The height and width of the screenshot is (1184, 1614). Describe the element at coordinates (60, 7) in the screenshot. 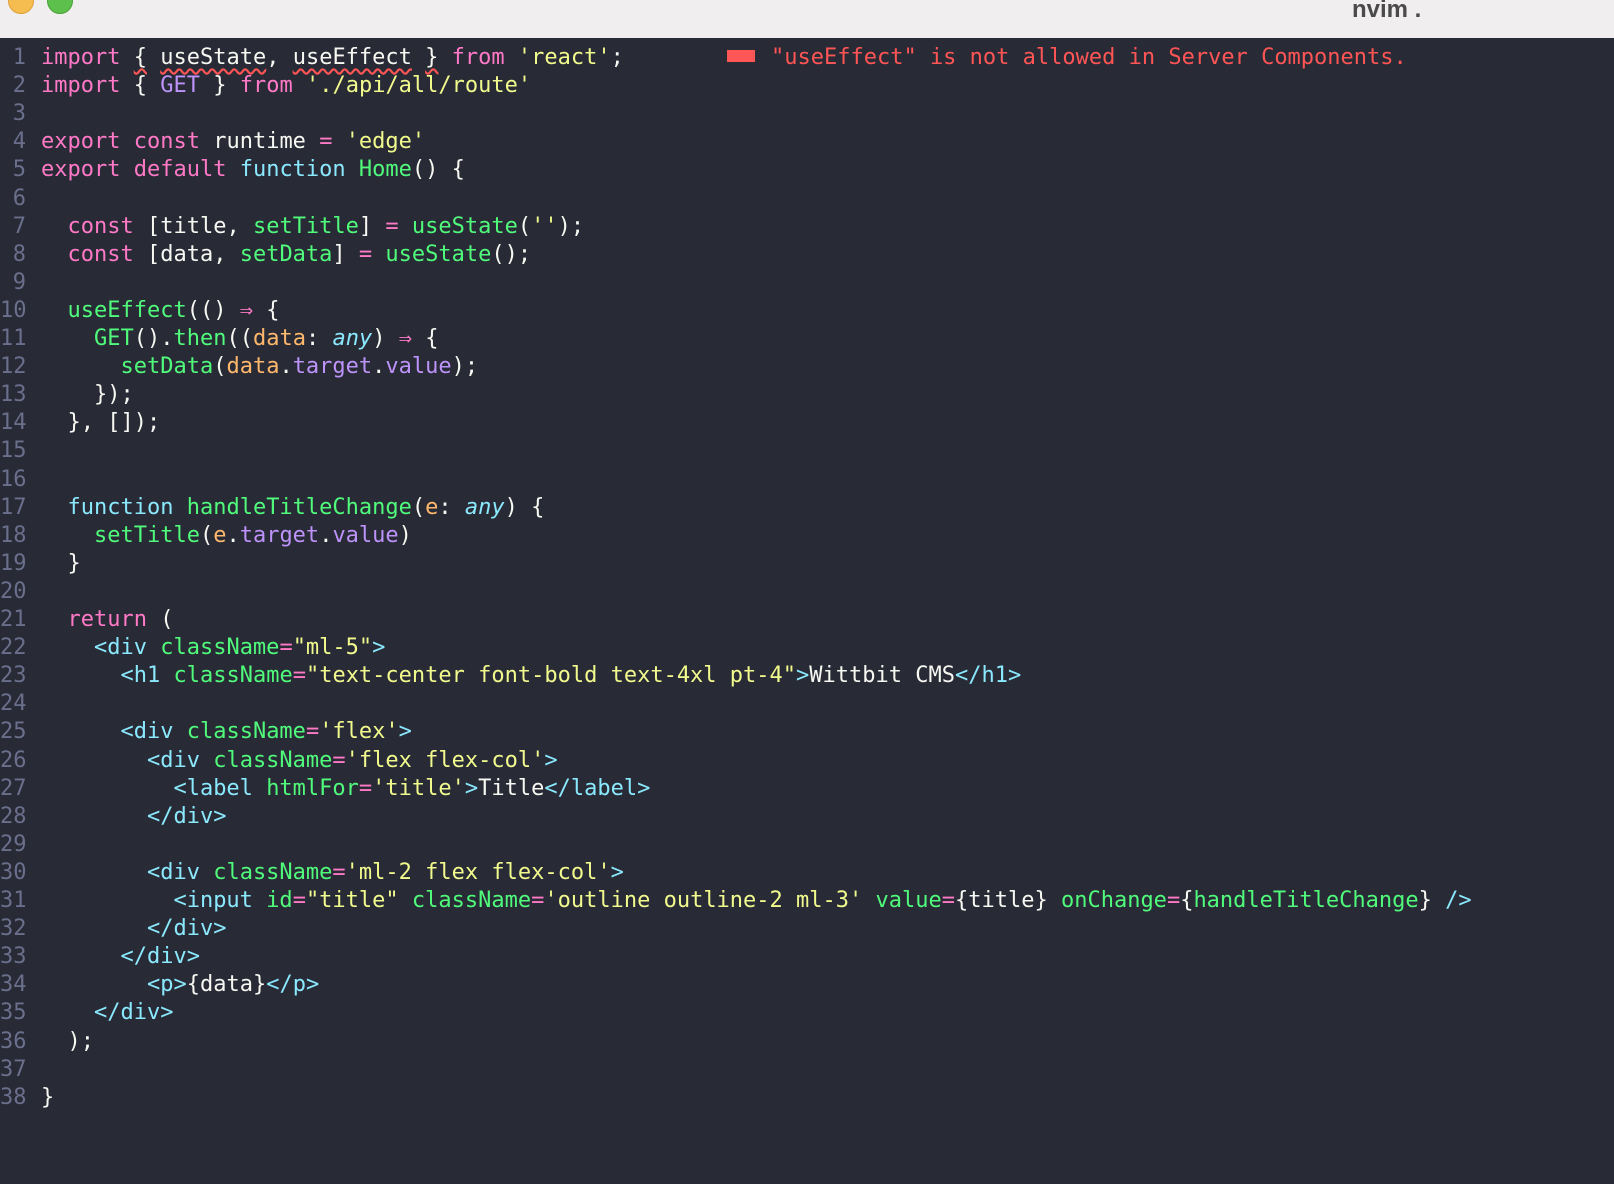

I see `zoom-button` at that location.